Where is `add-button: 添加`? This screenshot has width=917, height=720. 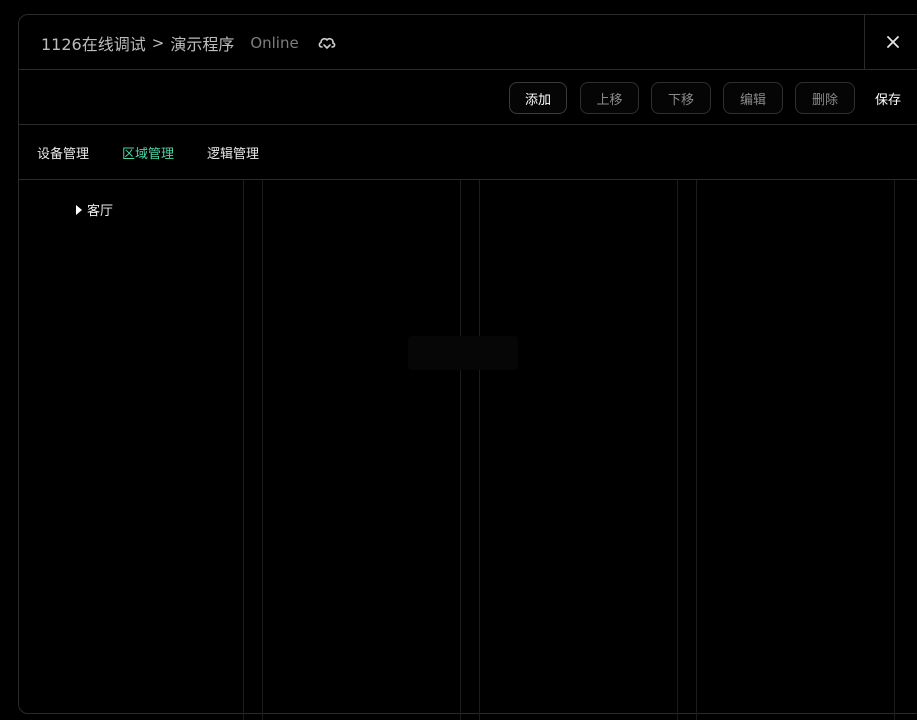
add-button: 添加 is located at coordinates (538, 98).